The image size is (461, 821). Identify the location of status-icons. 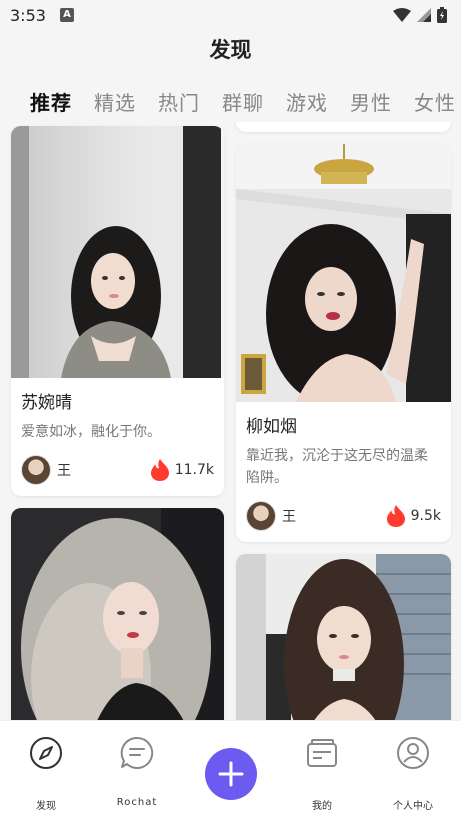
(420, 15).